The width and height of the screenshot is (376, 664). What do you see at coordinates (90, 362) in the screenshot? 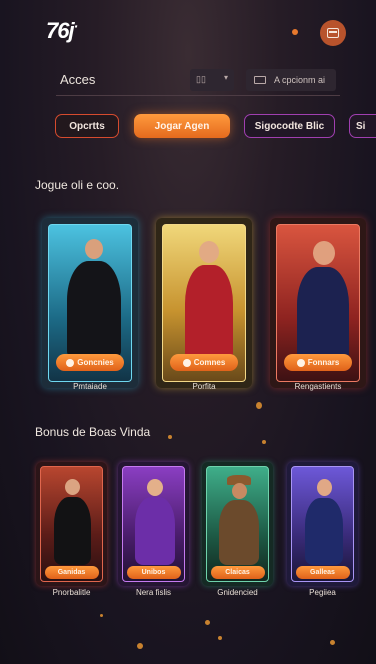
I see `play-button: Goncnies` at bounding box center [90, 362].